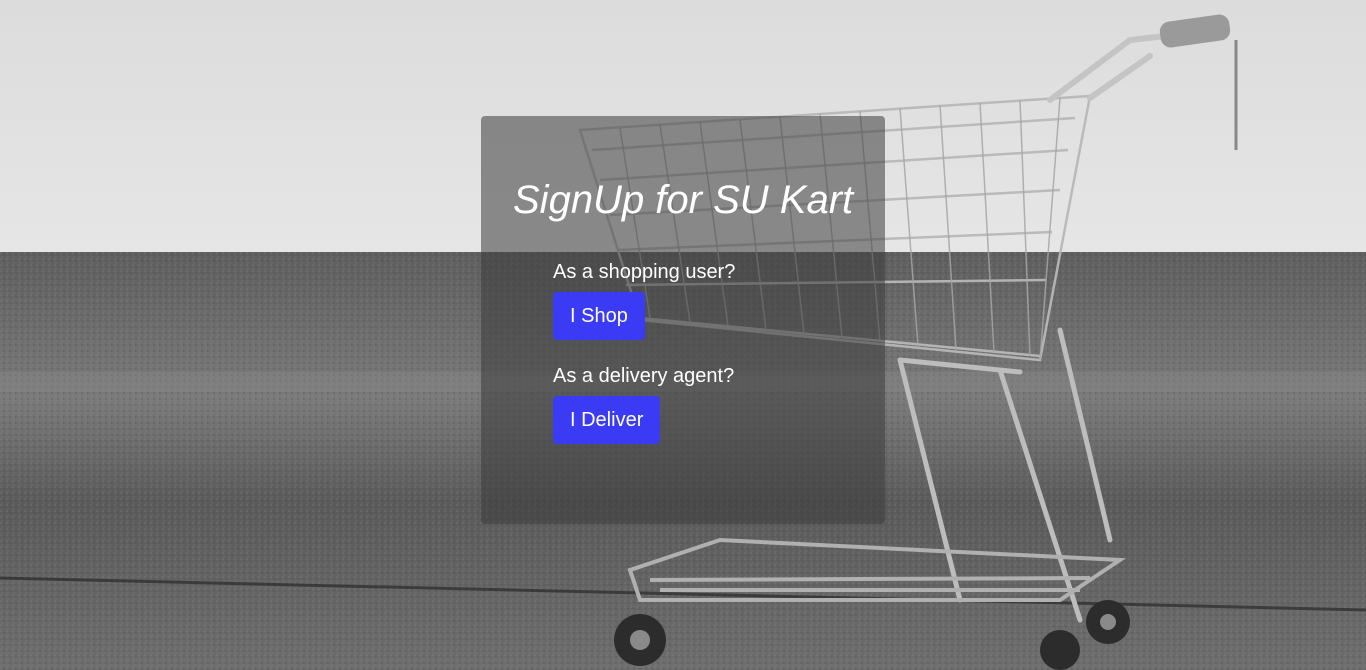  Describe the element at coordinates (599, 316) in the screenshot. I see `shop-button: I Shop` at that location.